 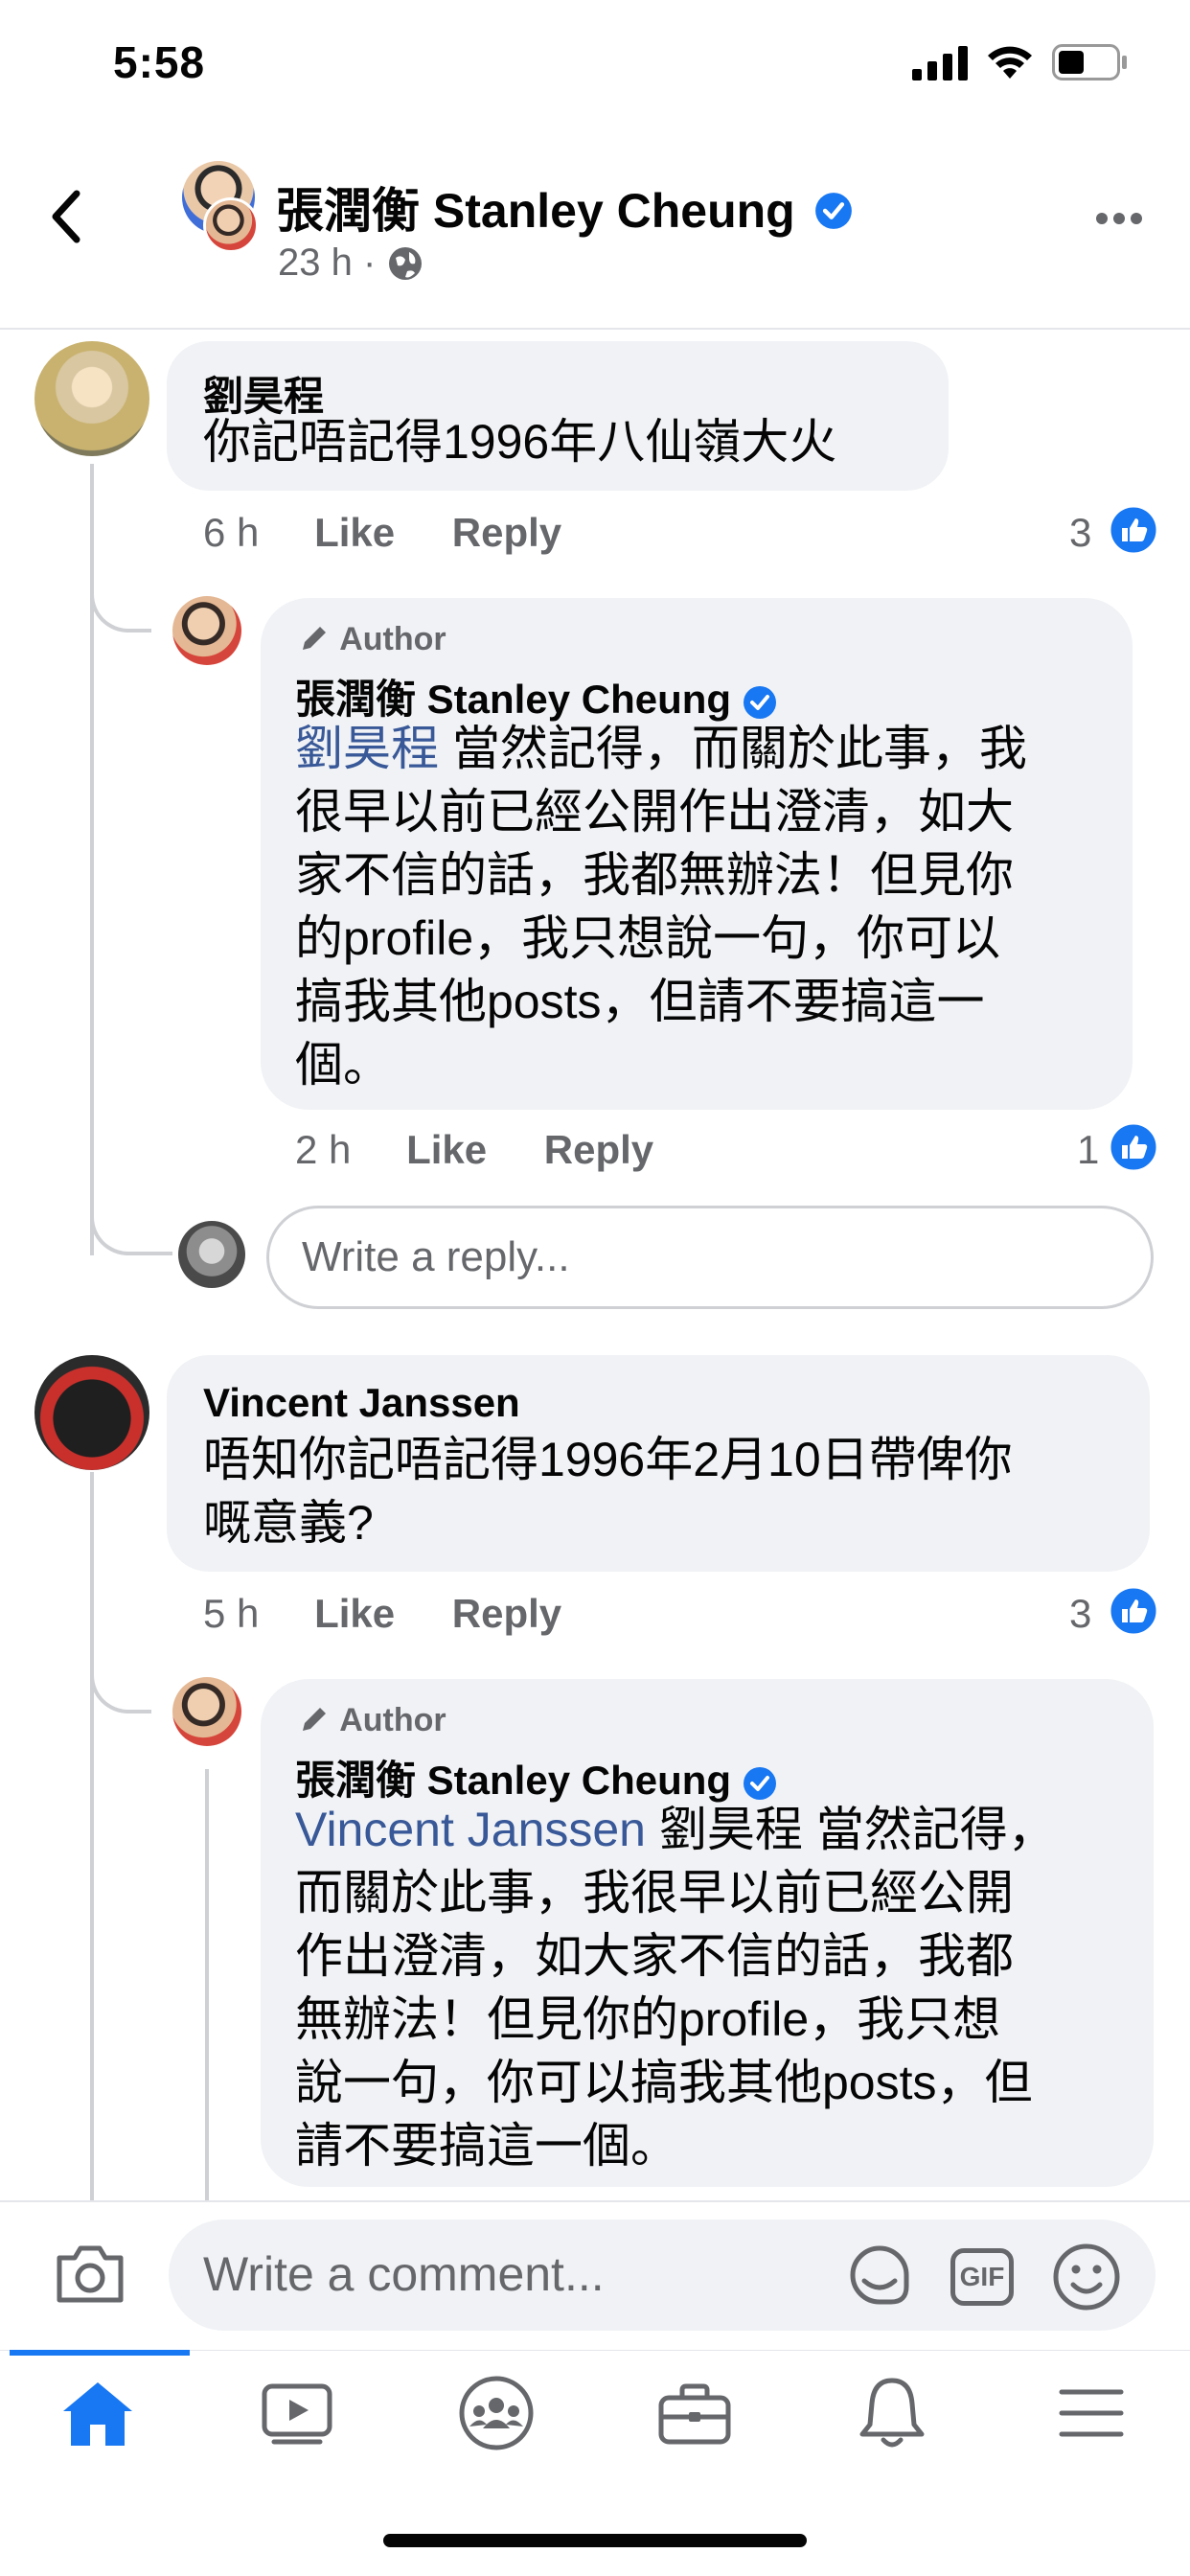 I want to click on marketplace-icon, so click(x=695, y=2414).